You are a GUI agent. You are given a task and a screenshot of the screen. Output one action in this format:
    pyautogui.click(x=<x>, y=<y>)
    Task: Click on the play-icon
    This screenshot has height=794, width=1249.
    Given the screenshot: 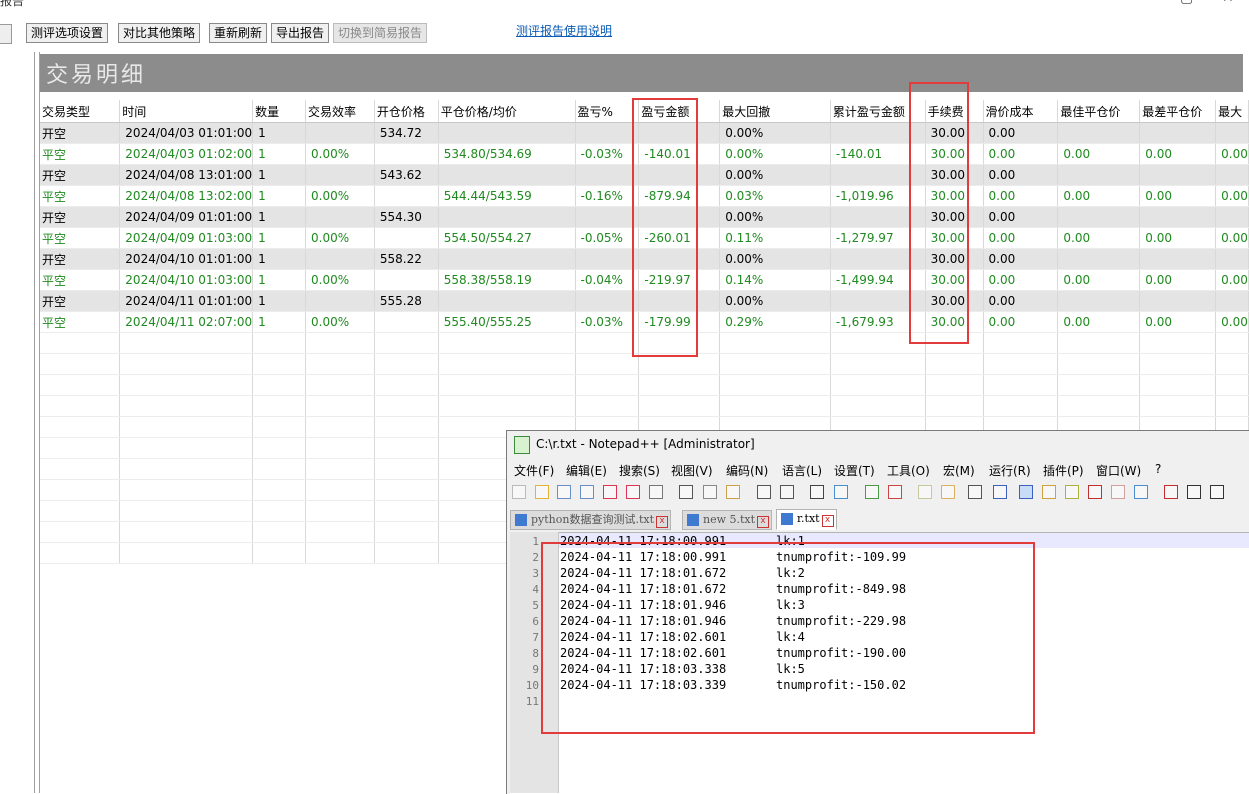 What is the action you would take?
    pyautogui.click(x=1194, y=492)
    